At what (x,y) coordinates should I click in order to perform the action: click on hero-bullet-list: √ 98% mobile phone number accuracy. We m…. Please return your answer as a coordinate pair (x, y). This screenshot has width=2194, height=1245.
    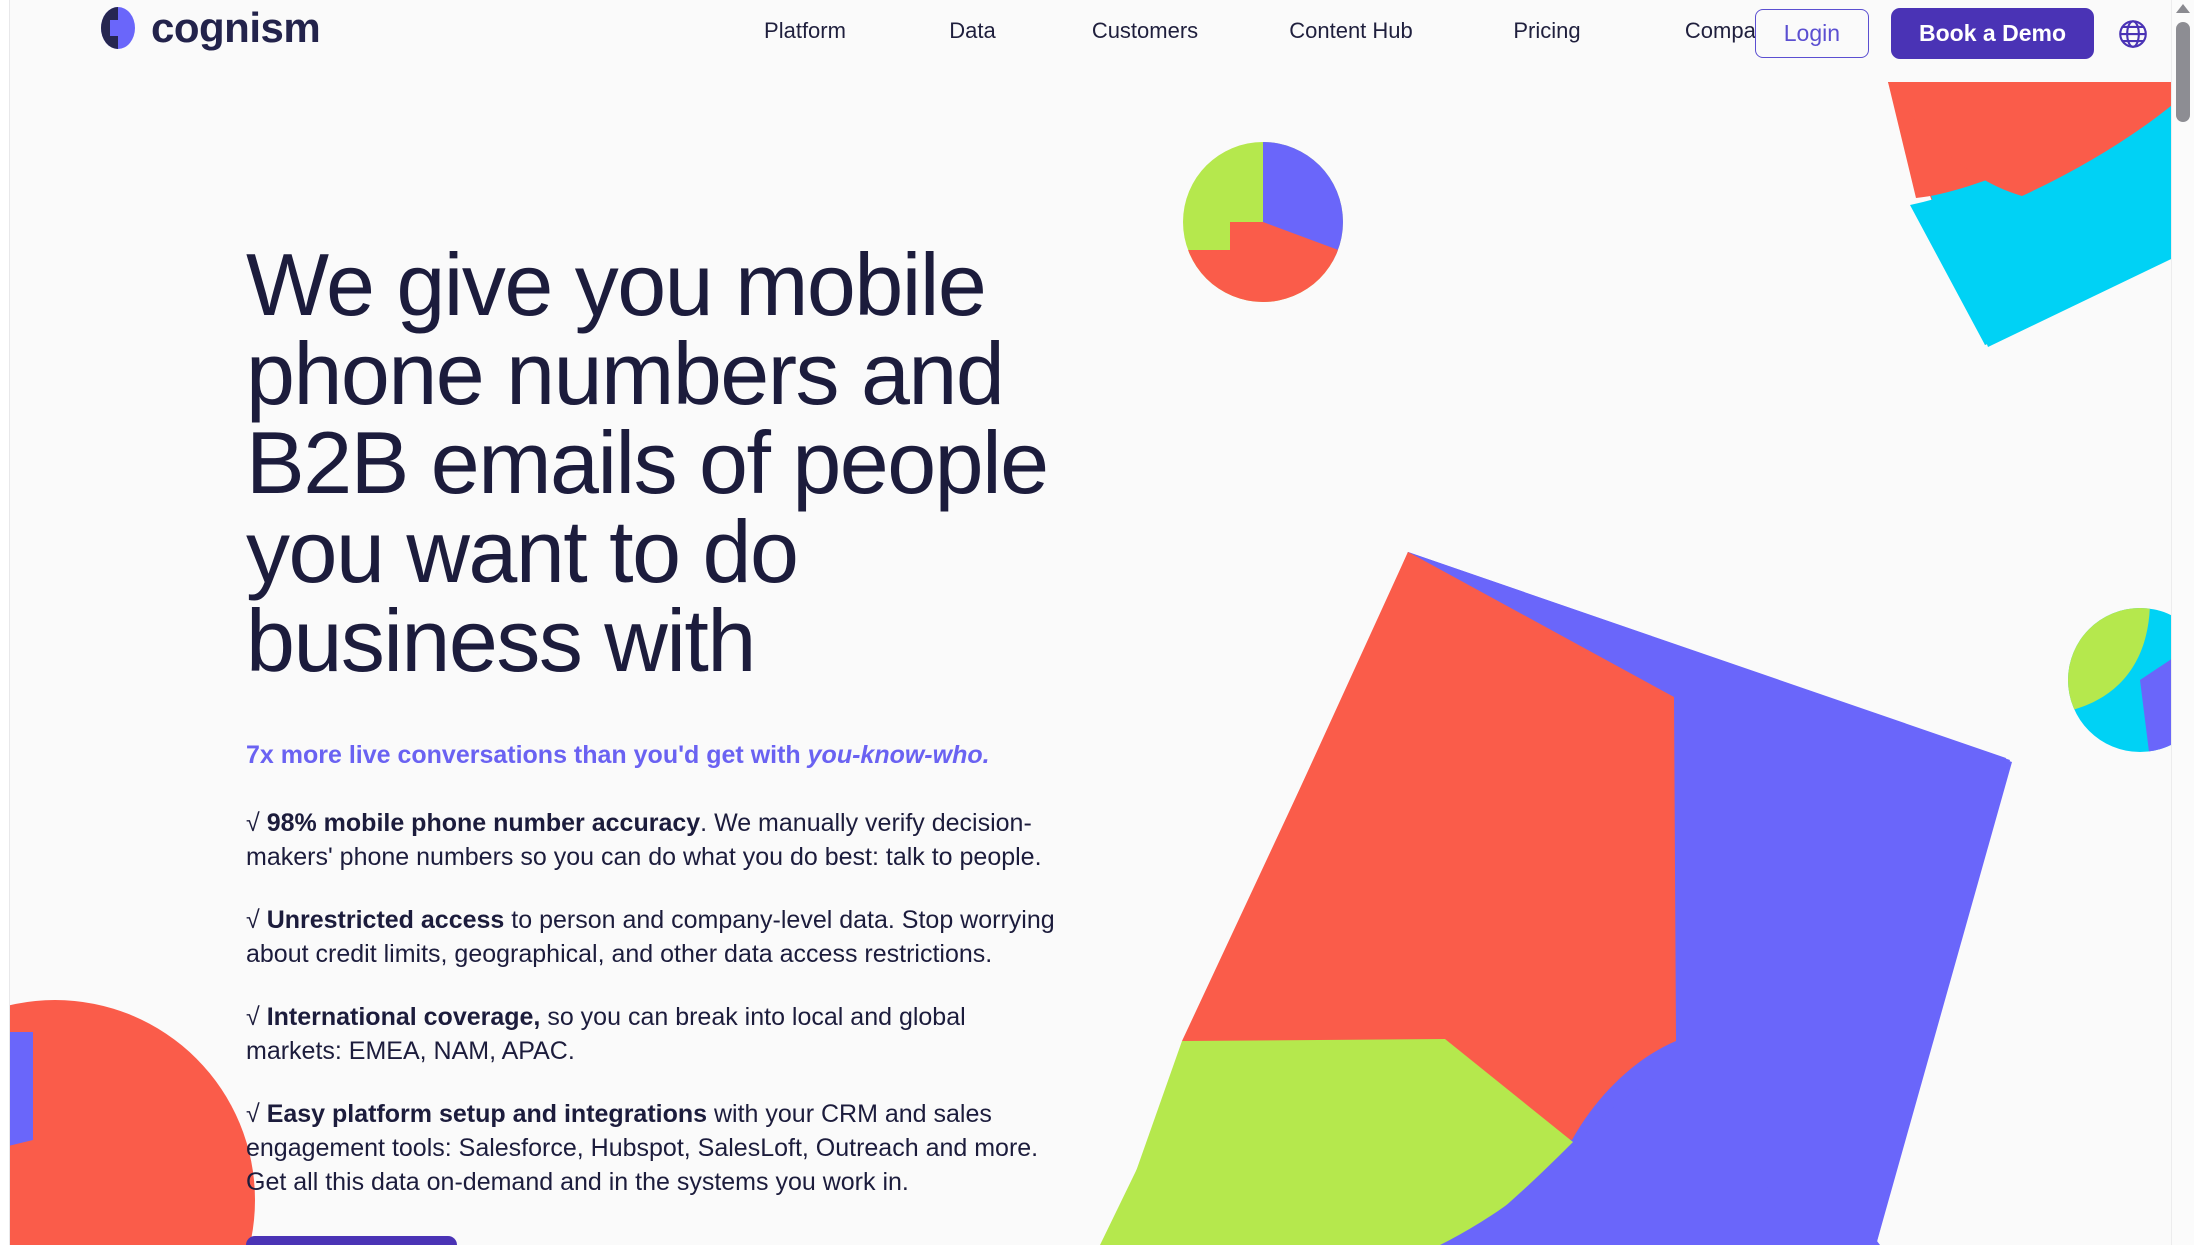
    Looking at the image, I should click on (656, 1002).